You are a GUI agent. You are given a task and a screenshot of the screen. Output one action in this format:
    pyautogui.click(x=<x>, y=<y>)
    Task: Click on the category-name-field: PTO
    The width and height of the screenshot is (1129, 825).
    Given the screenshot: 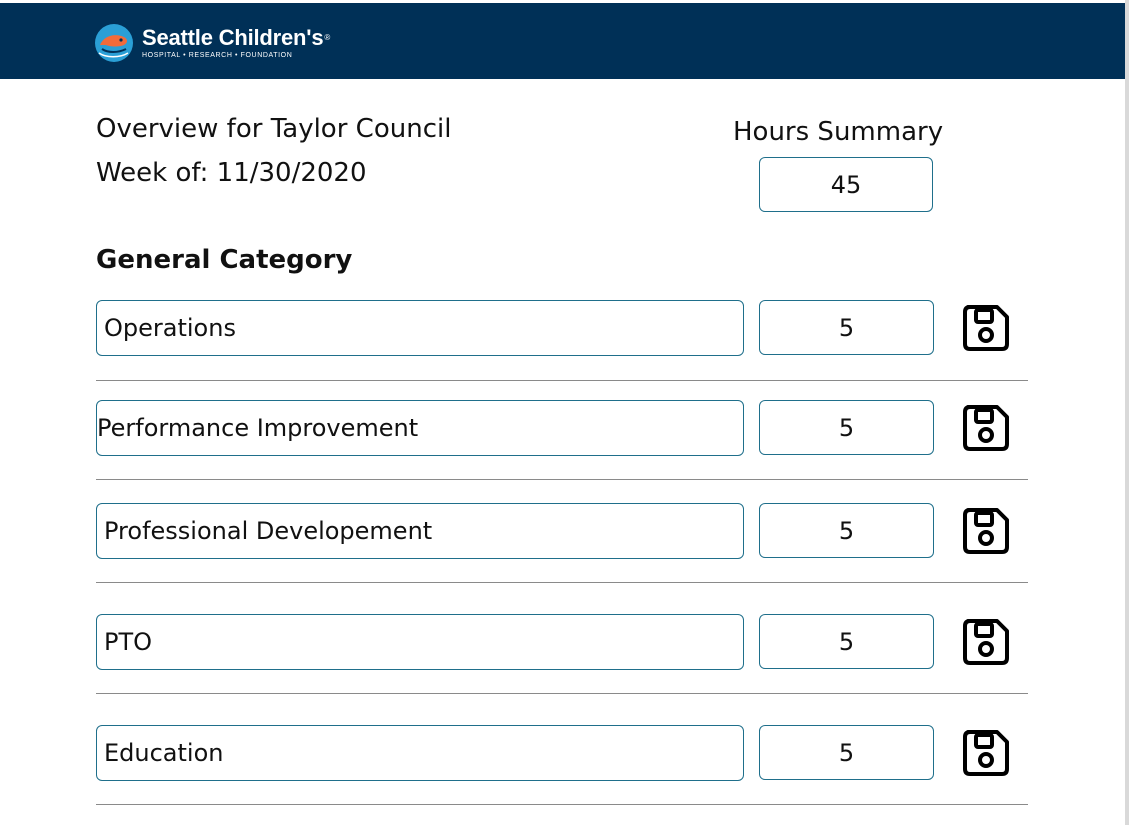 What is the action you would take?
    pyautogui.click(x=420, y=642)
    